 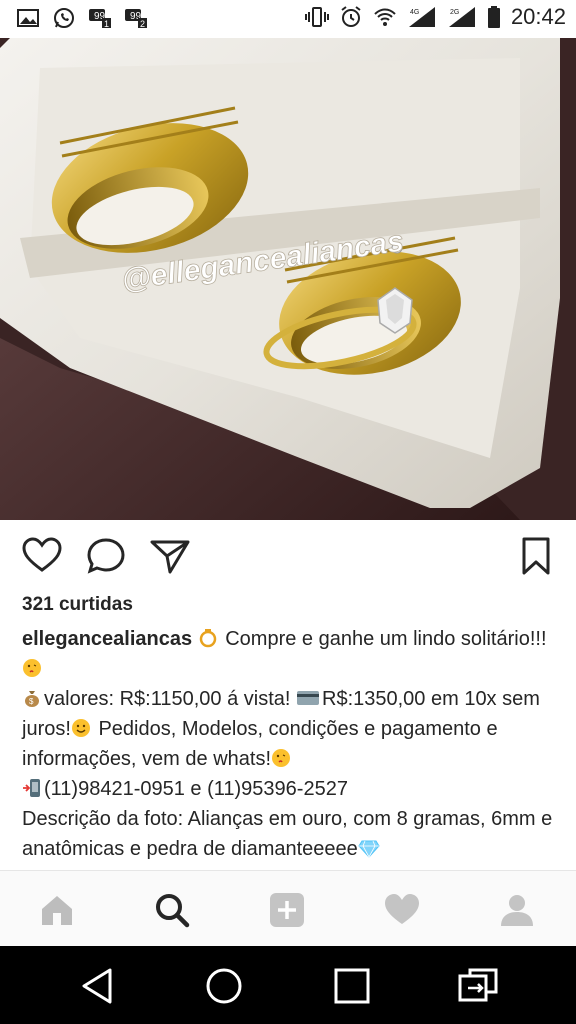 I want to click on kiss-emoji-icon, so click(x=32, y=668).